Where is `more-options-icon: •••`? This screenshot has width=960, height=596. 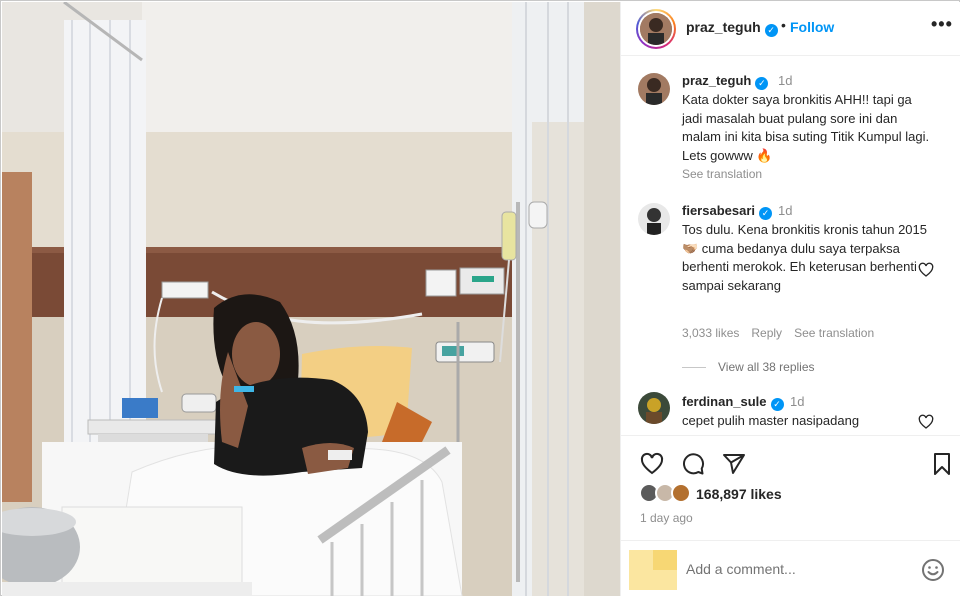 more-options-icon: ••• is located at coordinates (942, 24).